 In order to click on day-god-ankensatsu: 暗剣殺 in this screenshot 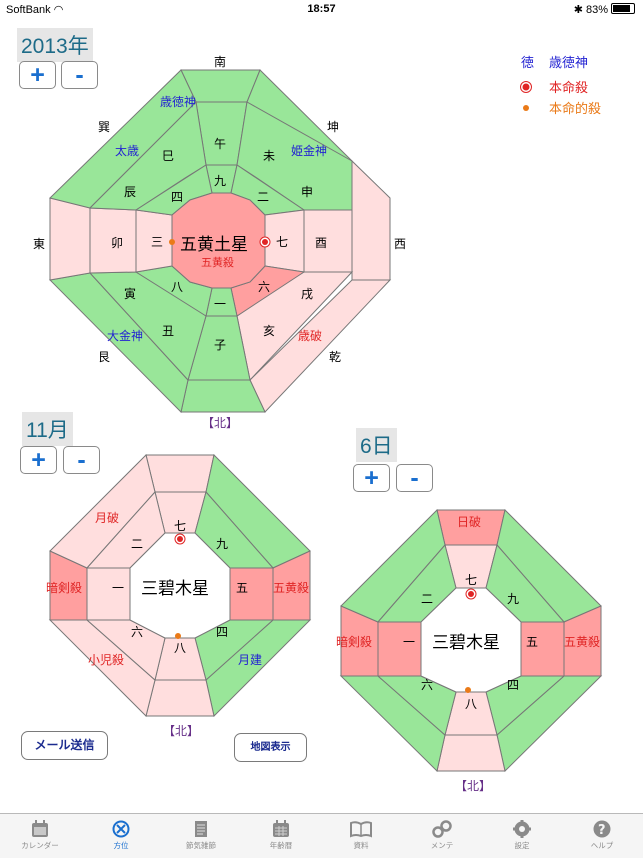, I will do `click(354, 641)`.